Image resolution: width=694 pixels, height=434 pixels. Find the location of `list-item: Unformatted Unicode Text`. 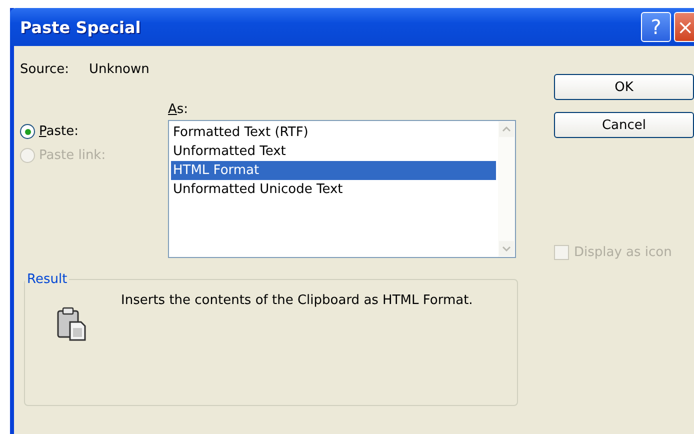

list-item: Unformatted Unicode Text is located at coordinates (333, 189).